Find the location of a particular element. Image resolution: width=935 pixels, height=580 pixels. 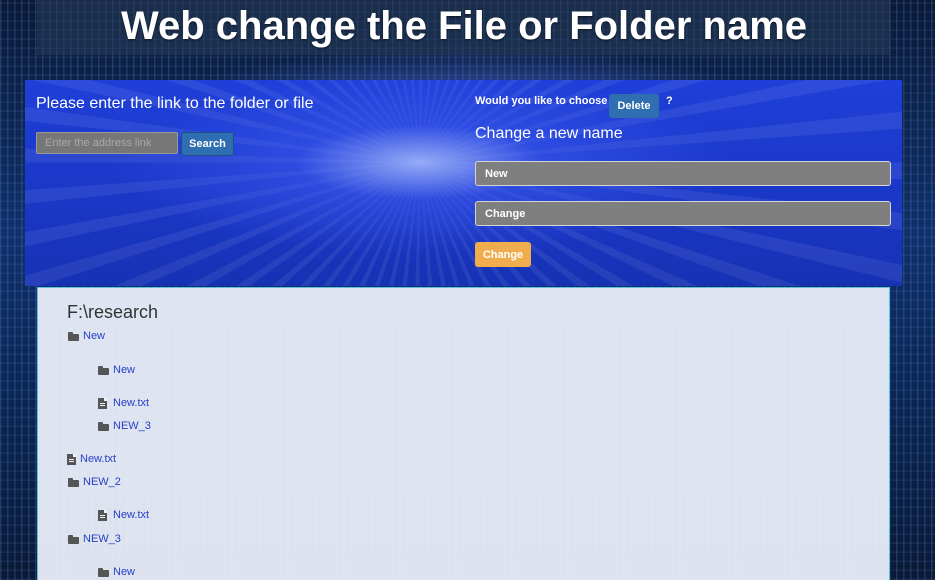

tree-item: NEW_2 is located at coordinates (94, 482).